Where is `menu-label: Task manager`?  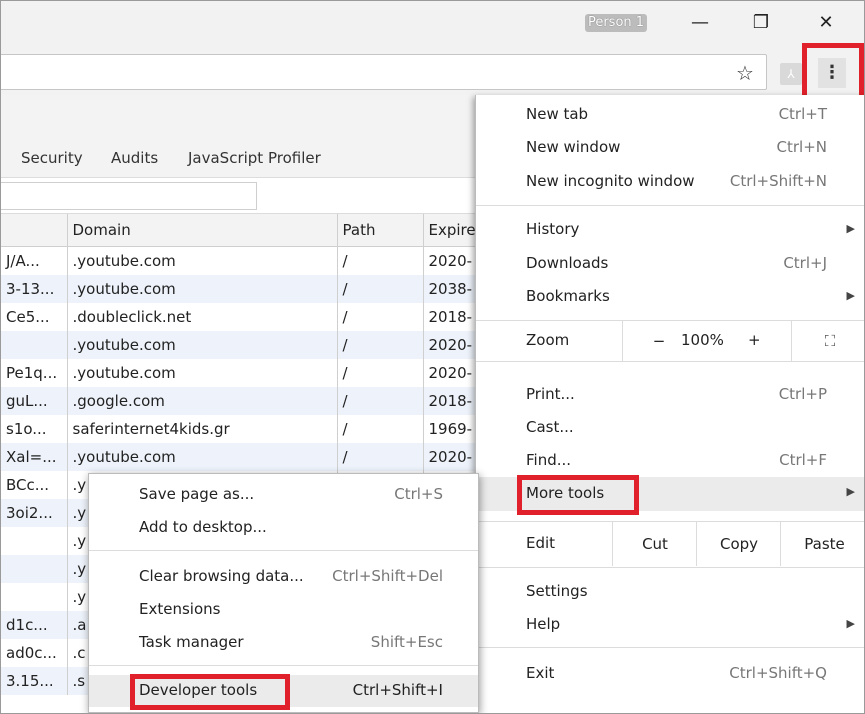
menu-label: Task manager is located at coordinates (191, 642).